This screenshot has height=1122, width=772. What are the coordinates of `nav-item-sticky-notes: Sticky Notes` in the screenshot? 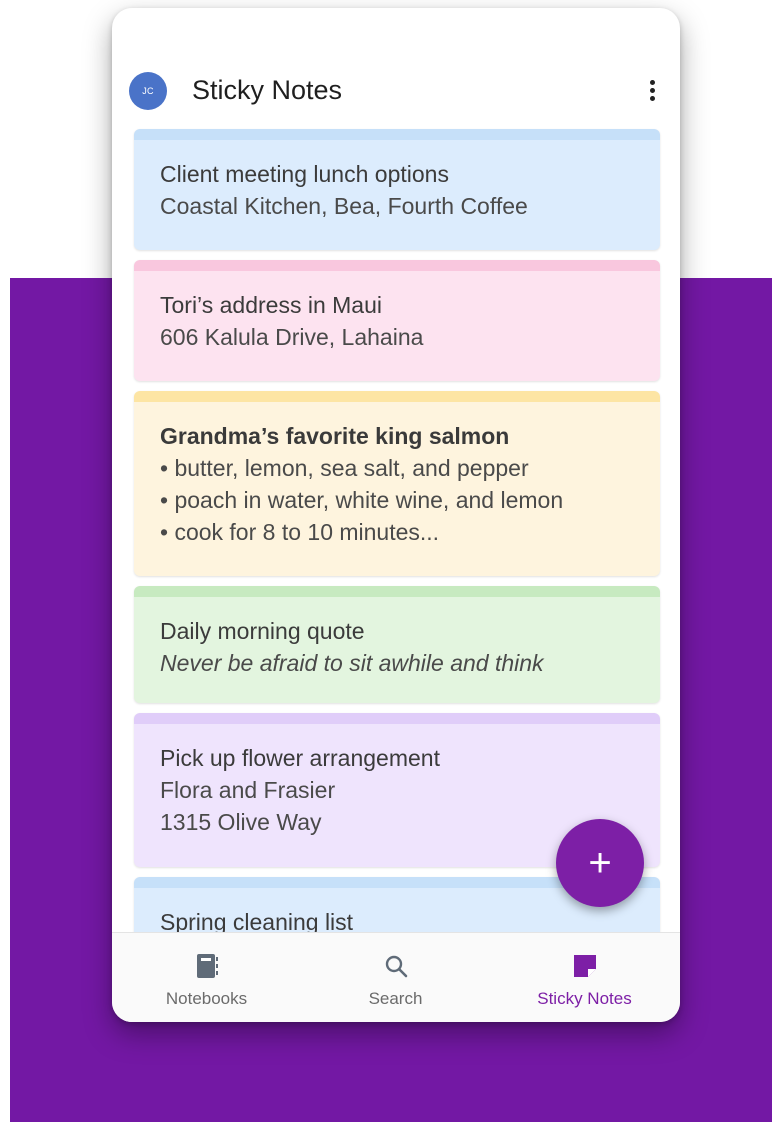 It's located at (584, 977).